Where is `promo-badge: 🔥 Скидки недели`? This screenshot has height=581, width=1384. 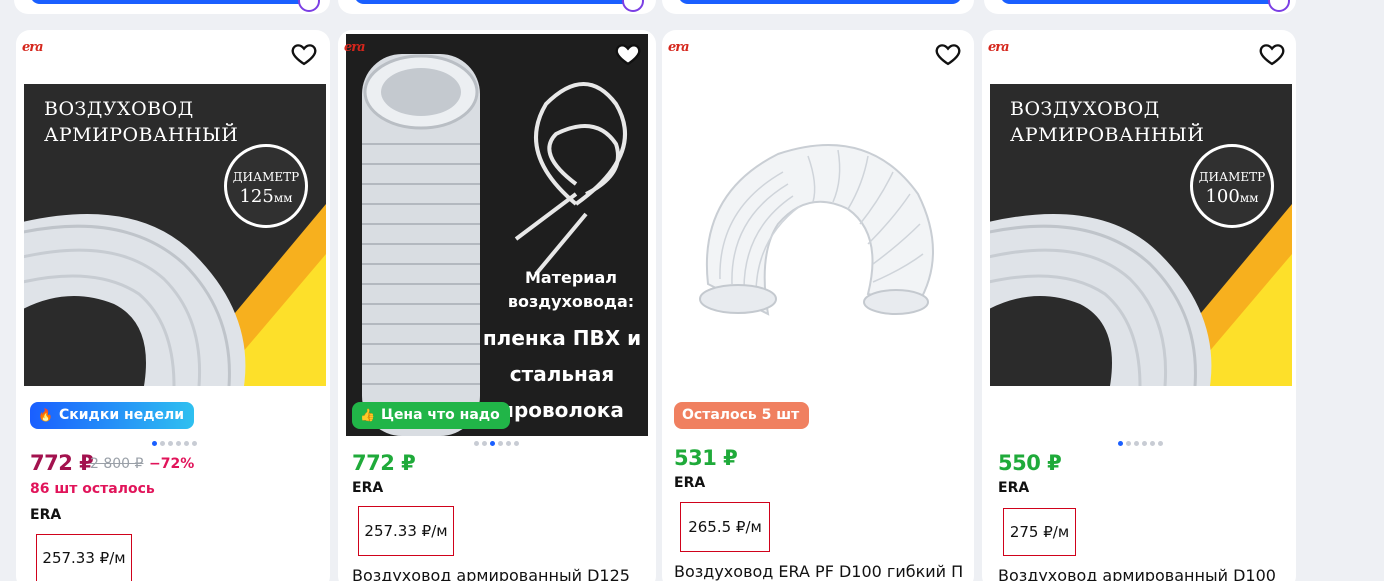
promo-badge: 🔥 Скидки недели is located at coordinates (112, 415).